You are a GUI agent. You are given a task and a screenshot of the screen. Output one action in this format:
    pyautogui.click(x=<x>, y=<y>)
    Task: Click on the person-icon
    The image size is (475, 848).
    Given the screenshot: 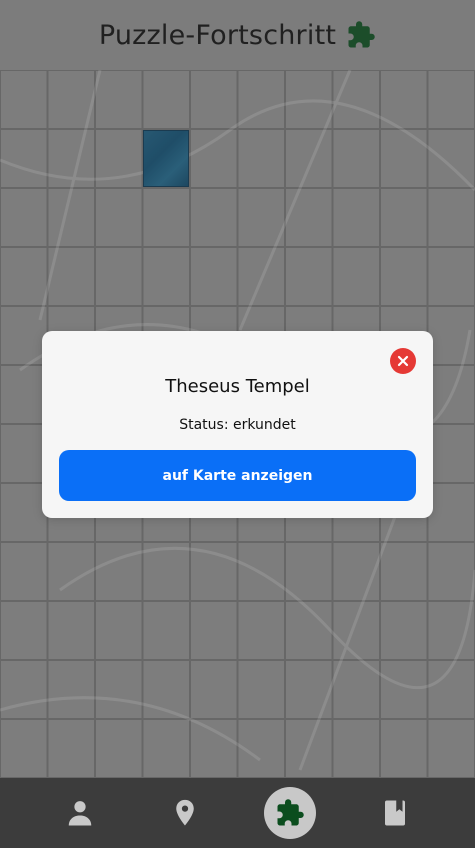 What is the action you would take?
    pyautogui.click(x=80, y=813)
    